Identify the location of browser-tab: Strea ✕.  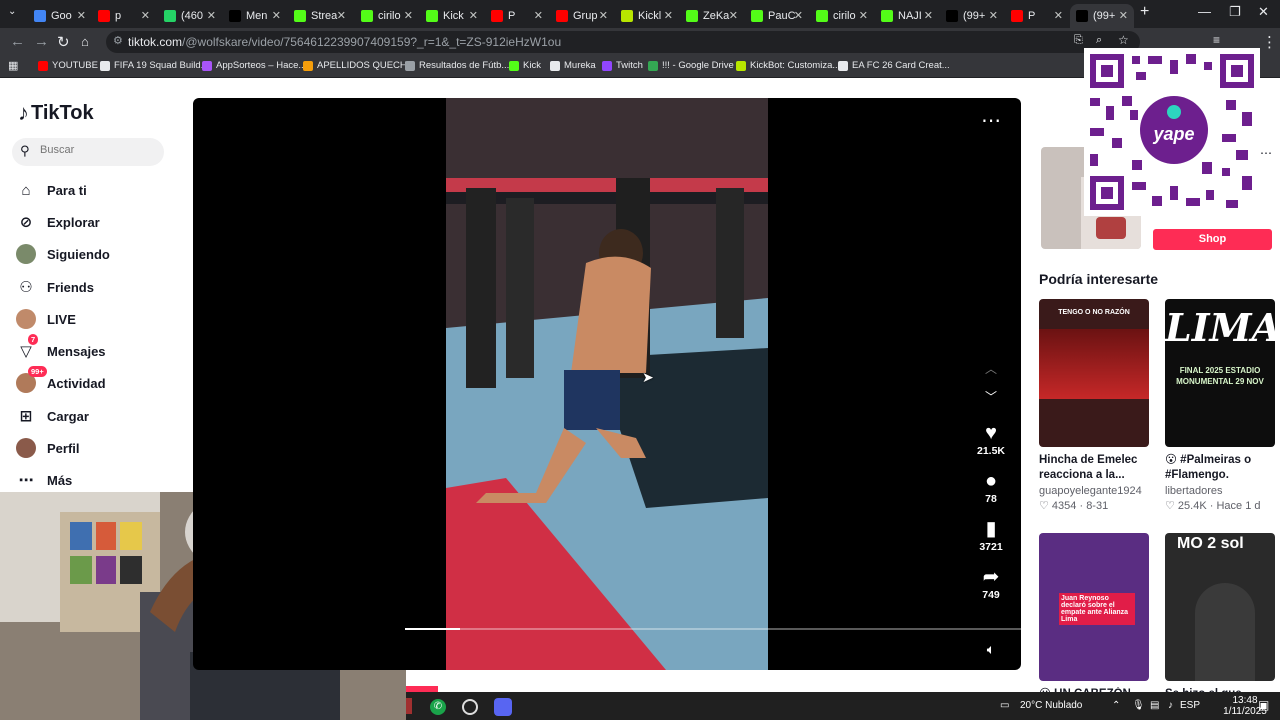
(320, 16).